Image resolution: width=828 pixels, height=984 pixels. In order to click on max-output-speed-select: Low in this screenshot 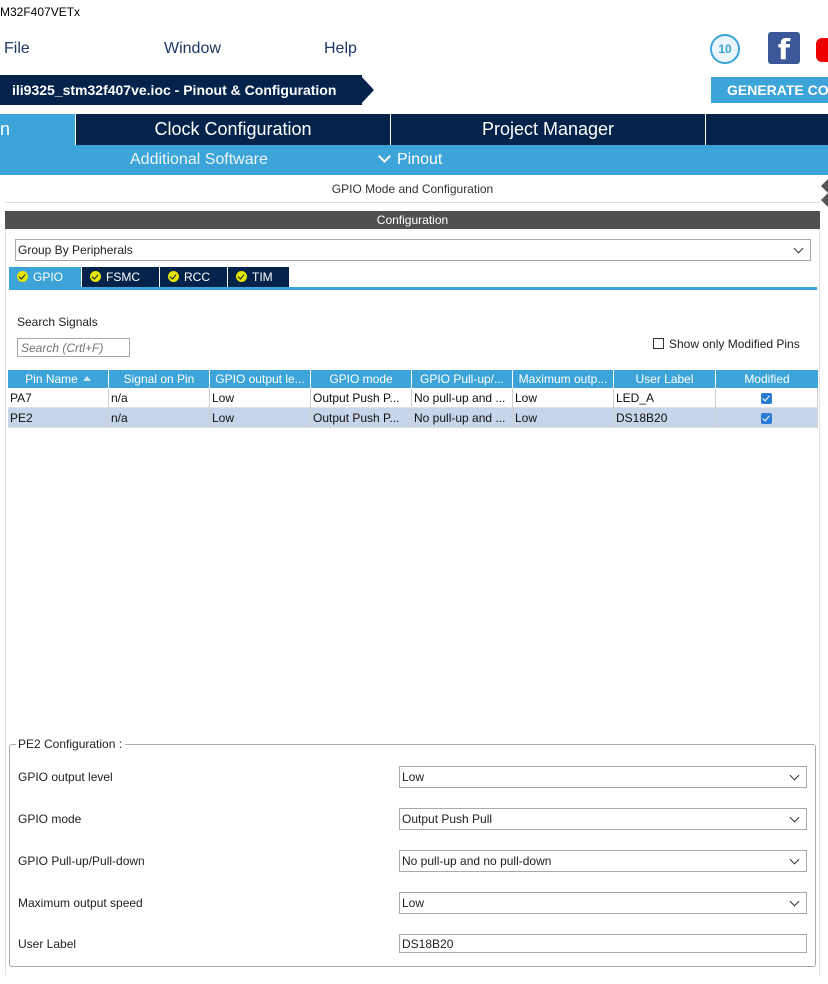, I will do `click(603, 903)`.